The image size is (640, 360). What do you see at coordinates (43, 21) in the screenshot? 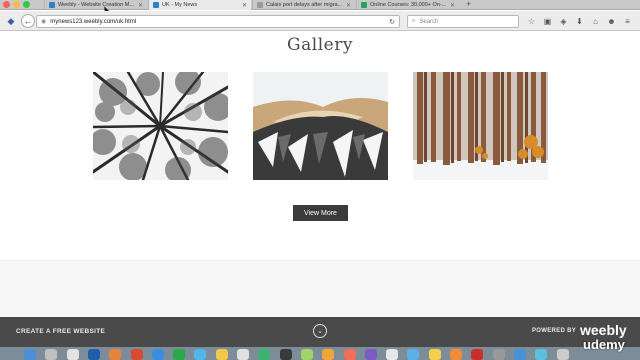
I see `site-info-icon: ◉` at bounding box center [43, 21].